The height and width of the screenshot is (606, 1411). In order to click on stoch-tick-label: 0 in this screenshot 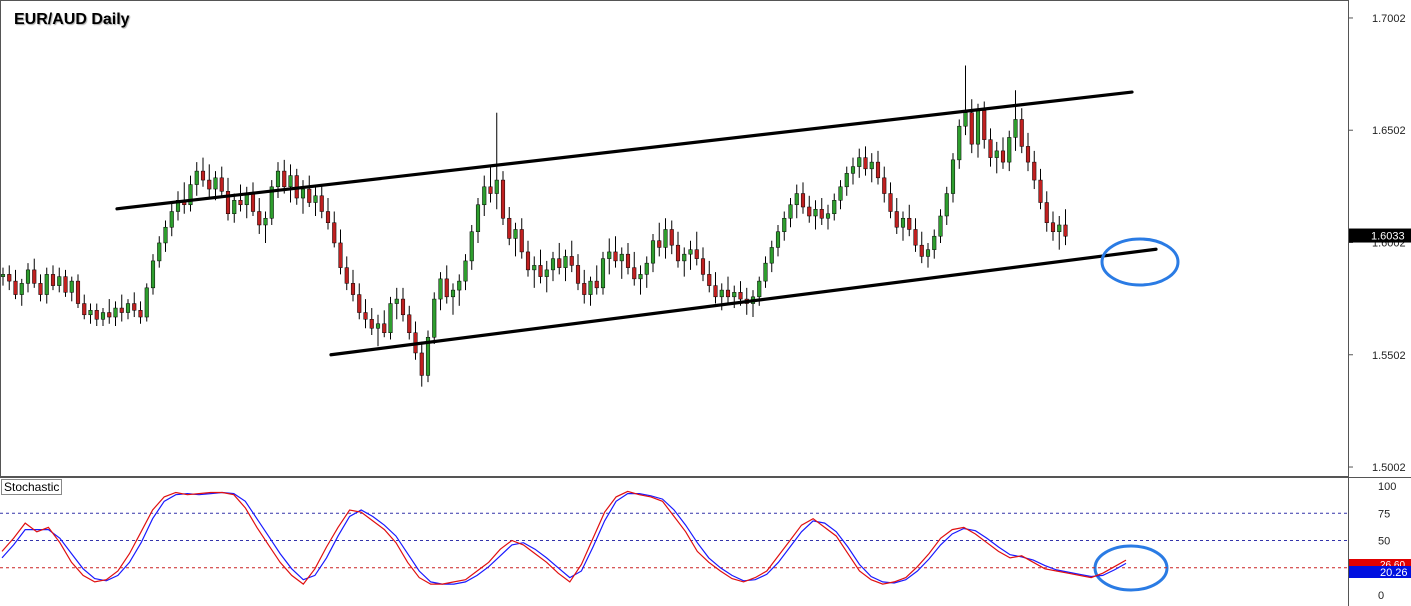, I will do `click(1381, 596)`.